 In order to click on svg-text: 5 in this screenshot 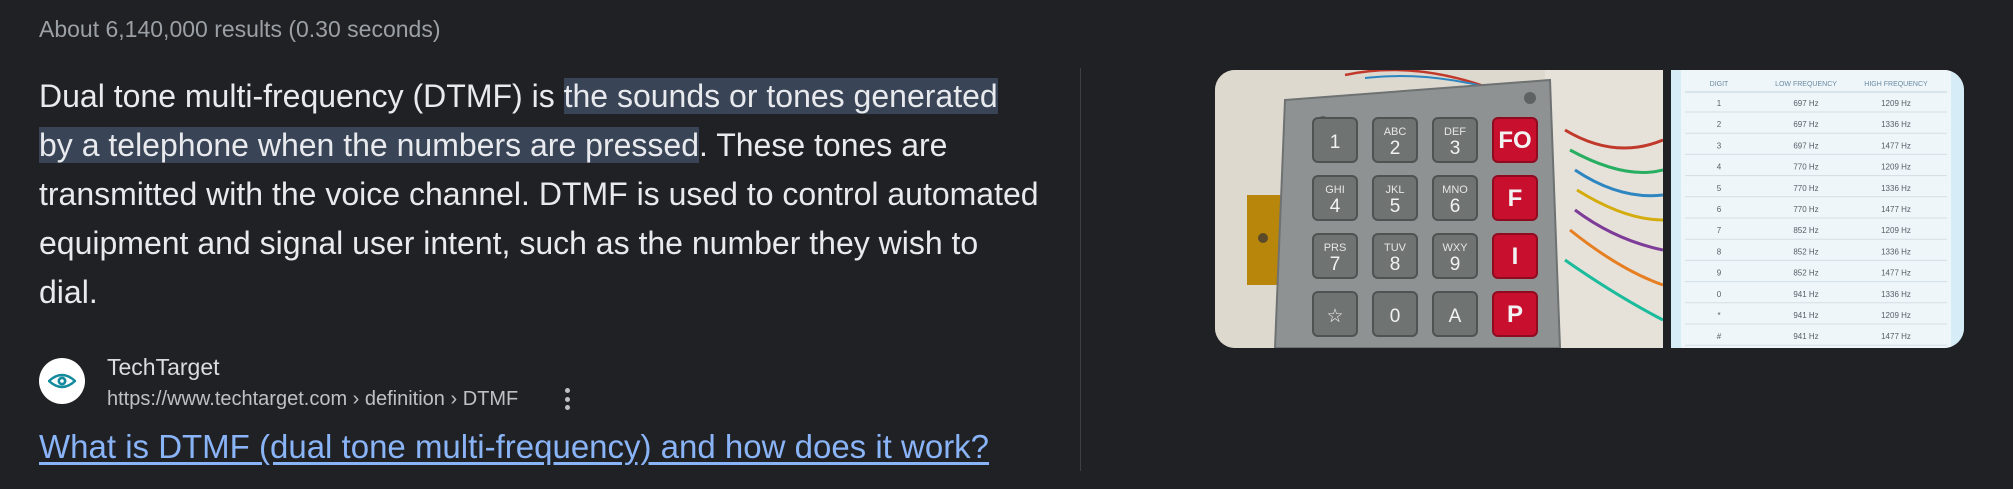, I will do `click(1395, 206)`.